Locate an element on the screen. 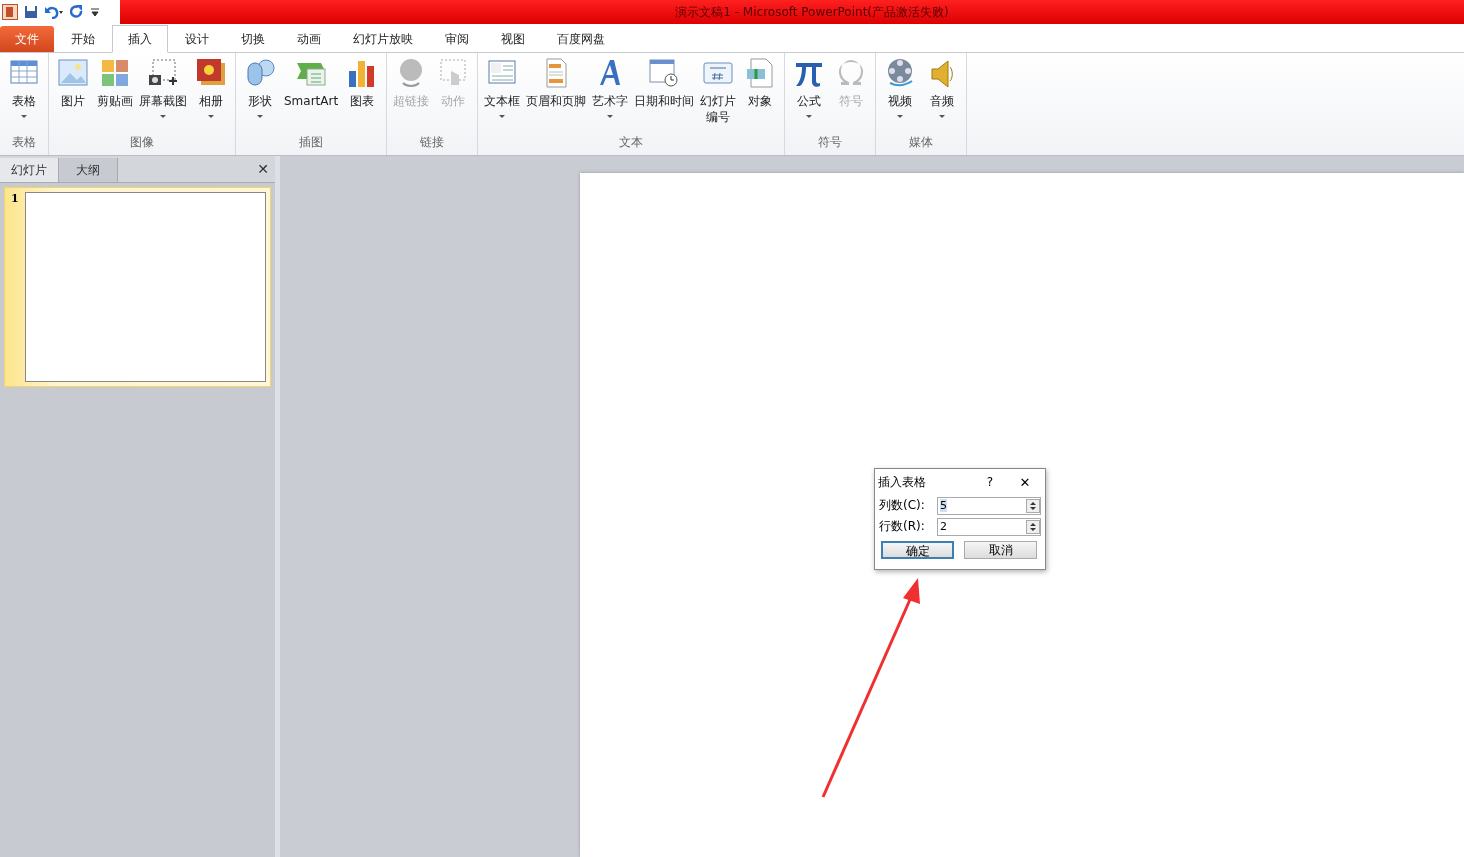  ribbon-tab: 百度网盘 is located at coordinates (581, 39).